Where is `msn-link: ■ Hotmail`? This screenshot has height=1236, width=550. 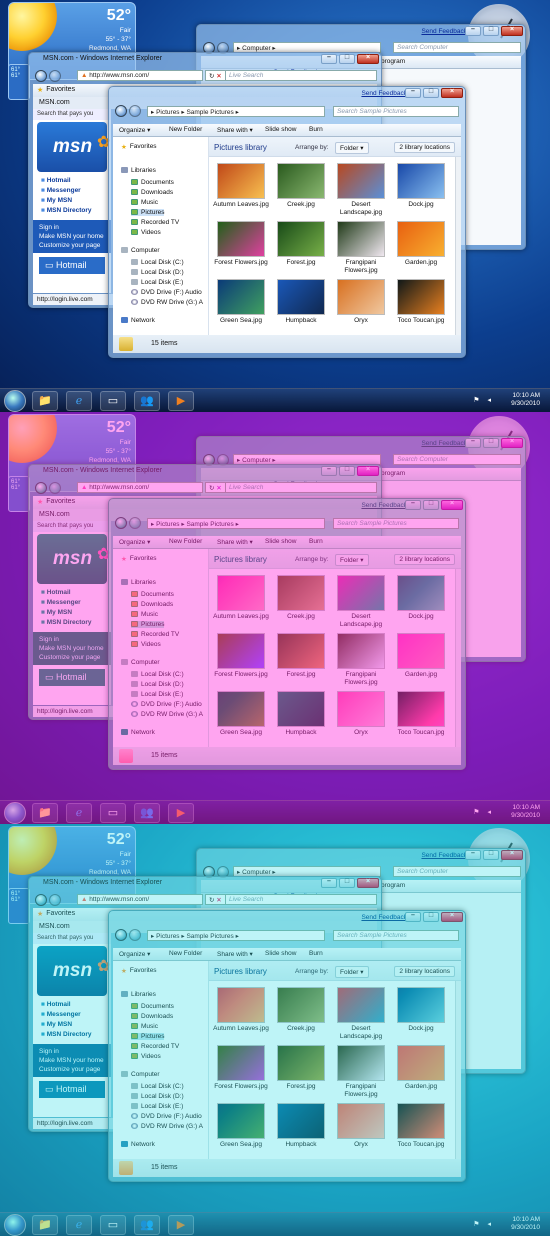
msn-link: ■ Hotmail is located at coordinates (72, 181).